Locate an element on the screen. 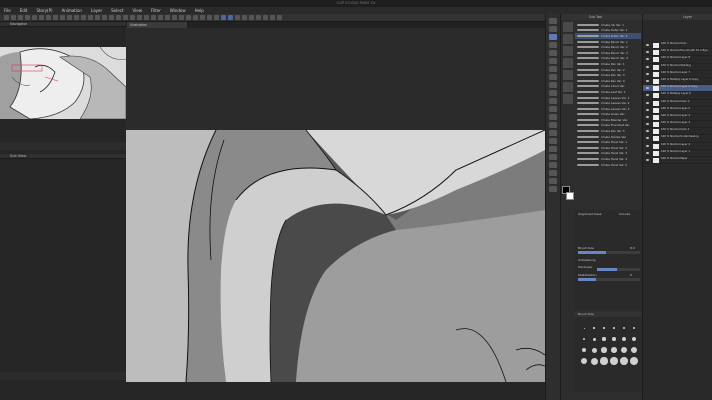 This screenshot has width=712, height=400. layer-row: 100 % Normal Layer 8 is located at coordinates (677, 60).